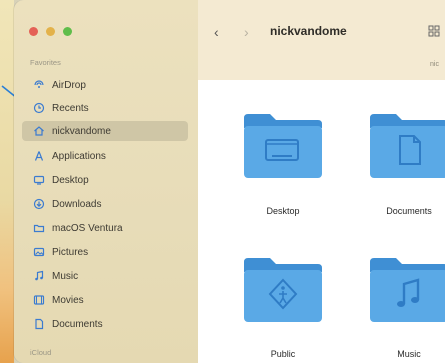 This screenshot has height=363, width=445. What do you see at coordinates (39, 131) in the screenshot?
I see `home-icon` at bounding box center [39, 131].